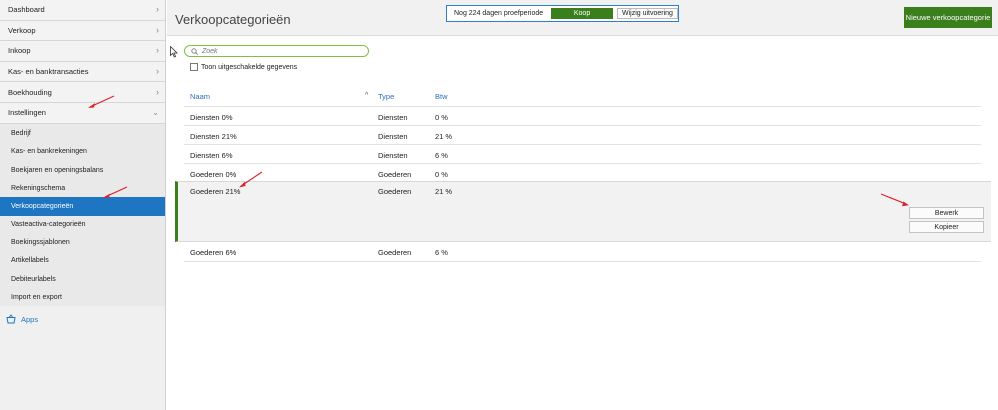 Image resolution: width=998 pixels, height=410 pixels. I want to click on sidebar-item-boekingssjablonen: Boekingssjablonen, so click(82, 243).